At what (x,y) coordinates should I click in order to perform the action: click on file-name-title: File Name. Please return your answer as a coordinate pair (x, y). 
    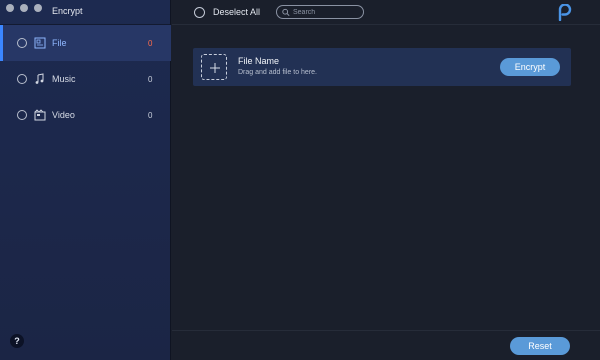
    Looking at the image, I should click on (259, 61).